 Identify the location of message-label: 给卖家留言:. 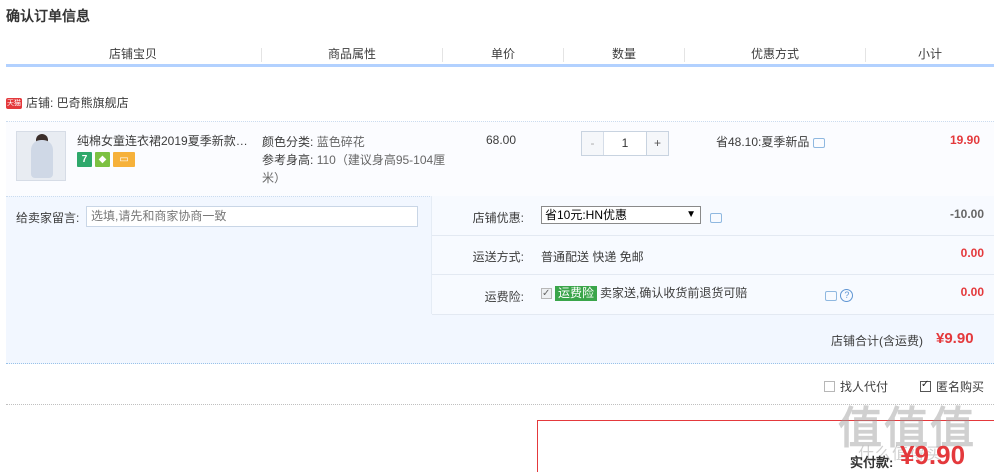
(48, 218).